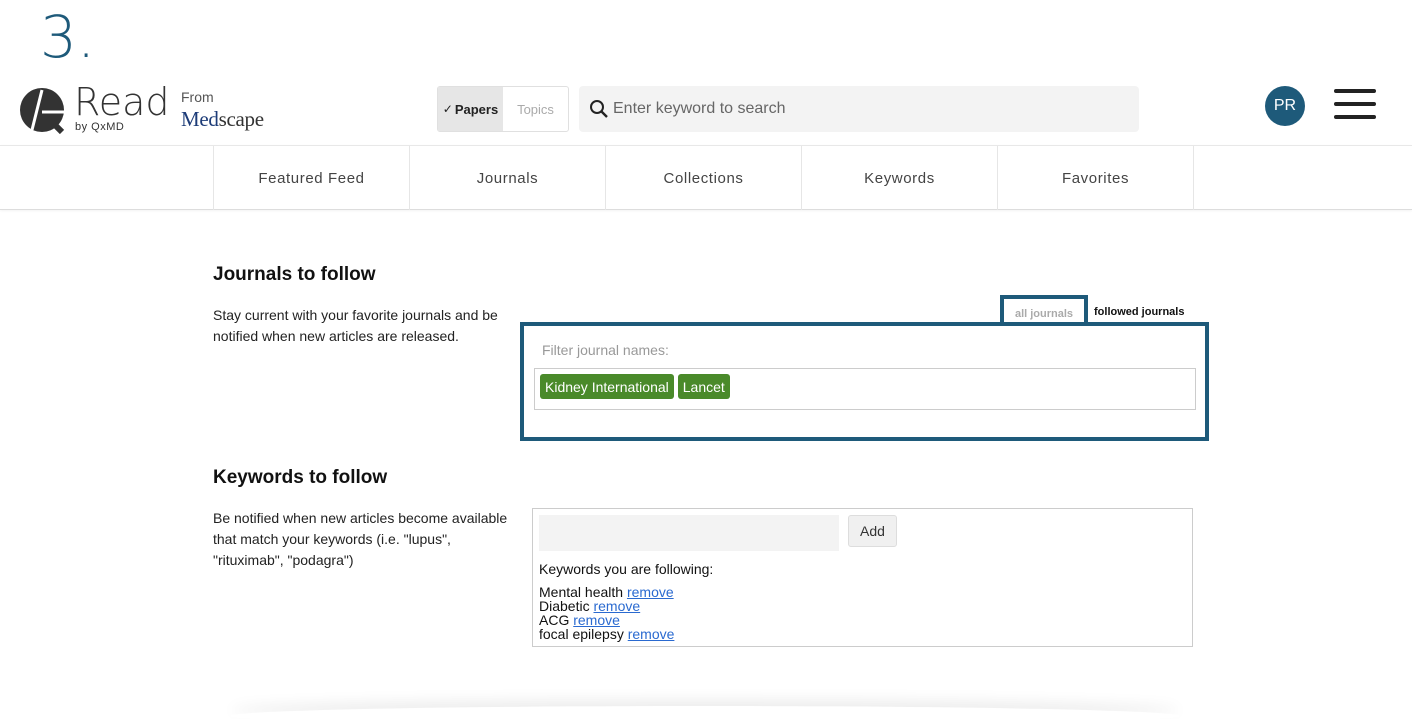 This screenshot has height=719, width=1412. I want to click on journal-tag-field: Kidney International Lancet, so click(865, 389).